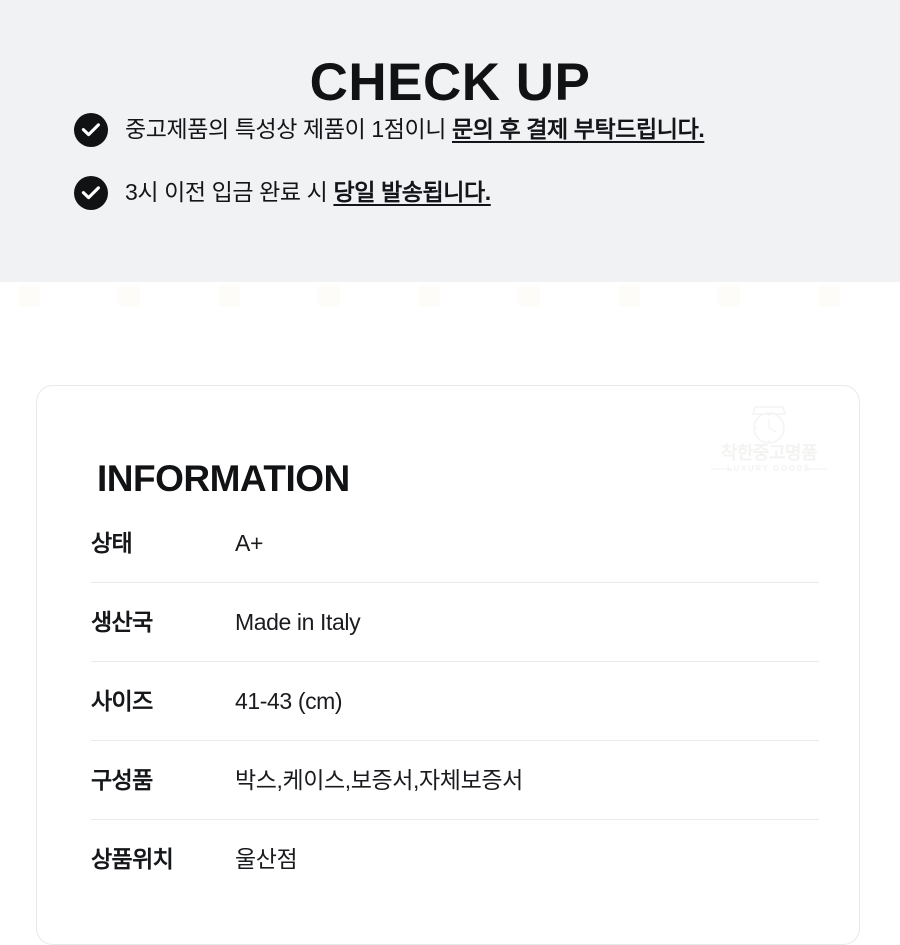 The height and width of the screenshot is (945, 900). I want to click on table-row: 구성품 박스,케이스,보증서,자체보증서, so click(455, 779).